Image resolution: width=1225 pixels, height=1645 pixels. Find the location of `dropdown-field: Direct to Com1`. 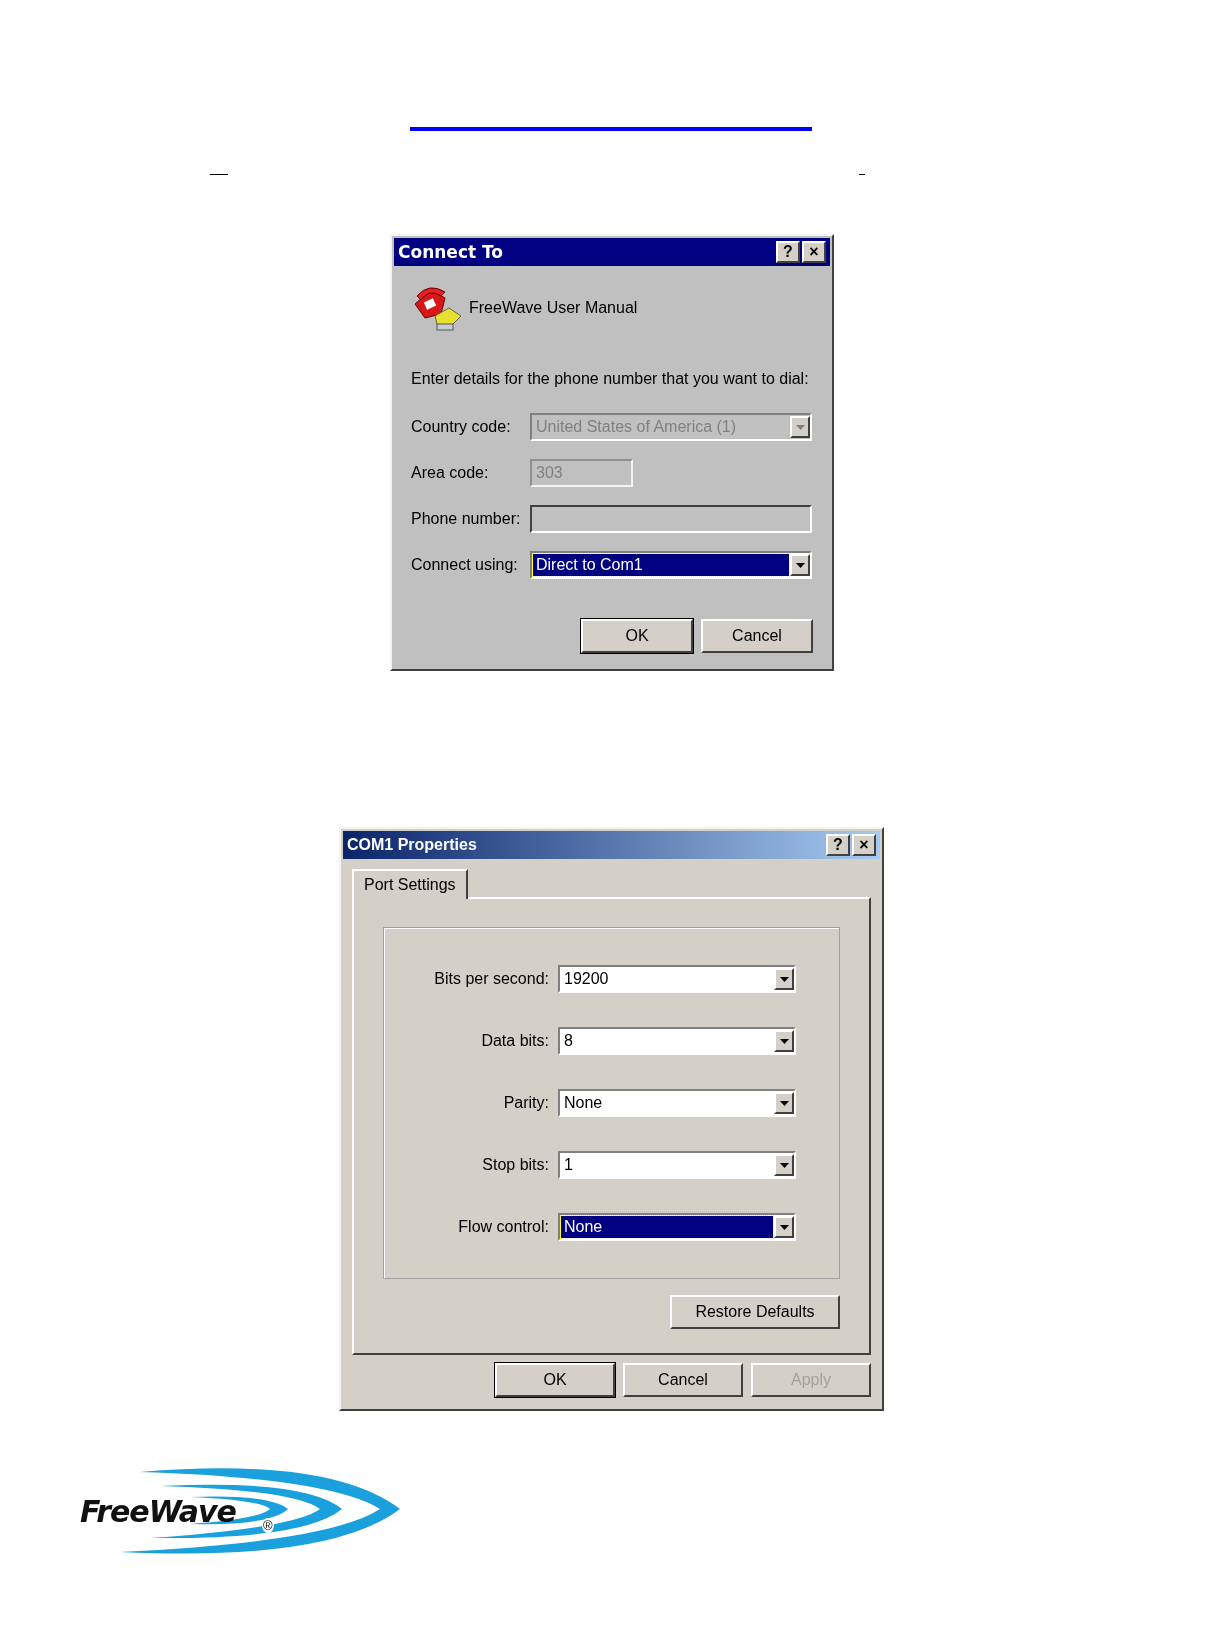

dropdown-field: Direct to Com1 is located at coordinates (671, 565).